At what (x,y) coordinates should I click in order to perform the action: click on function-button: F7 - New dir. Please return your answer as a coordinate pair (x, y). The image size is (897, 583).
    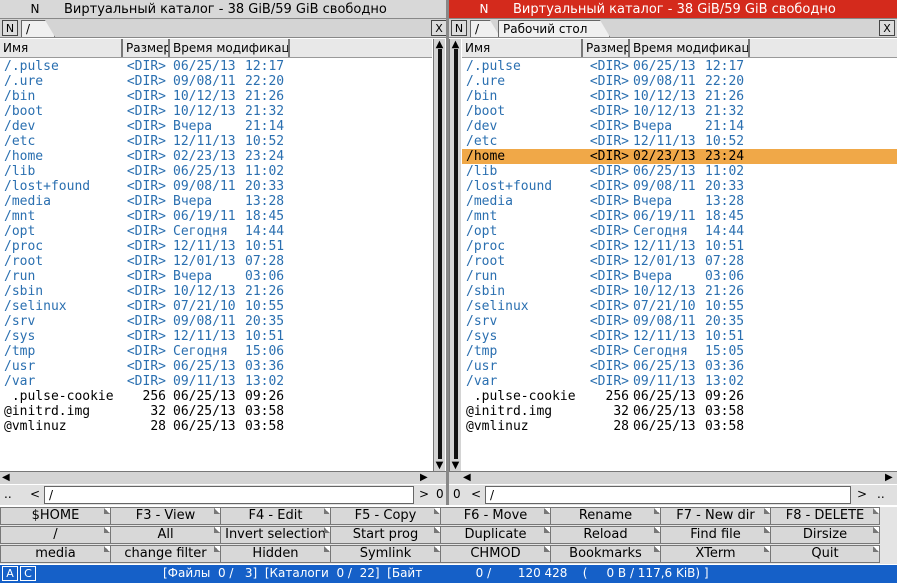
    Looking at the image, I should click on (715, 516).